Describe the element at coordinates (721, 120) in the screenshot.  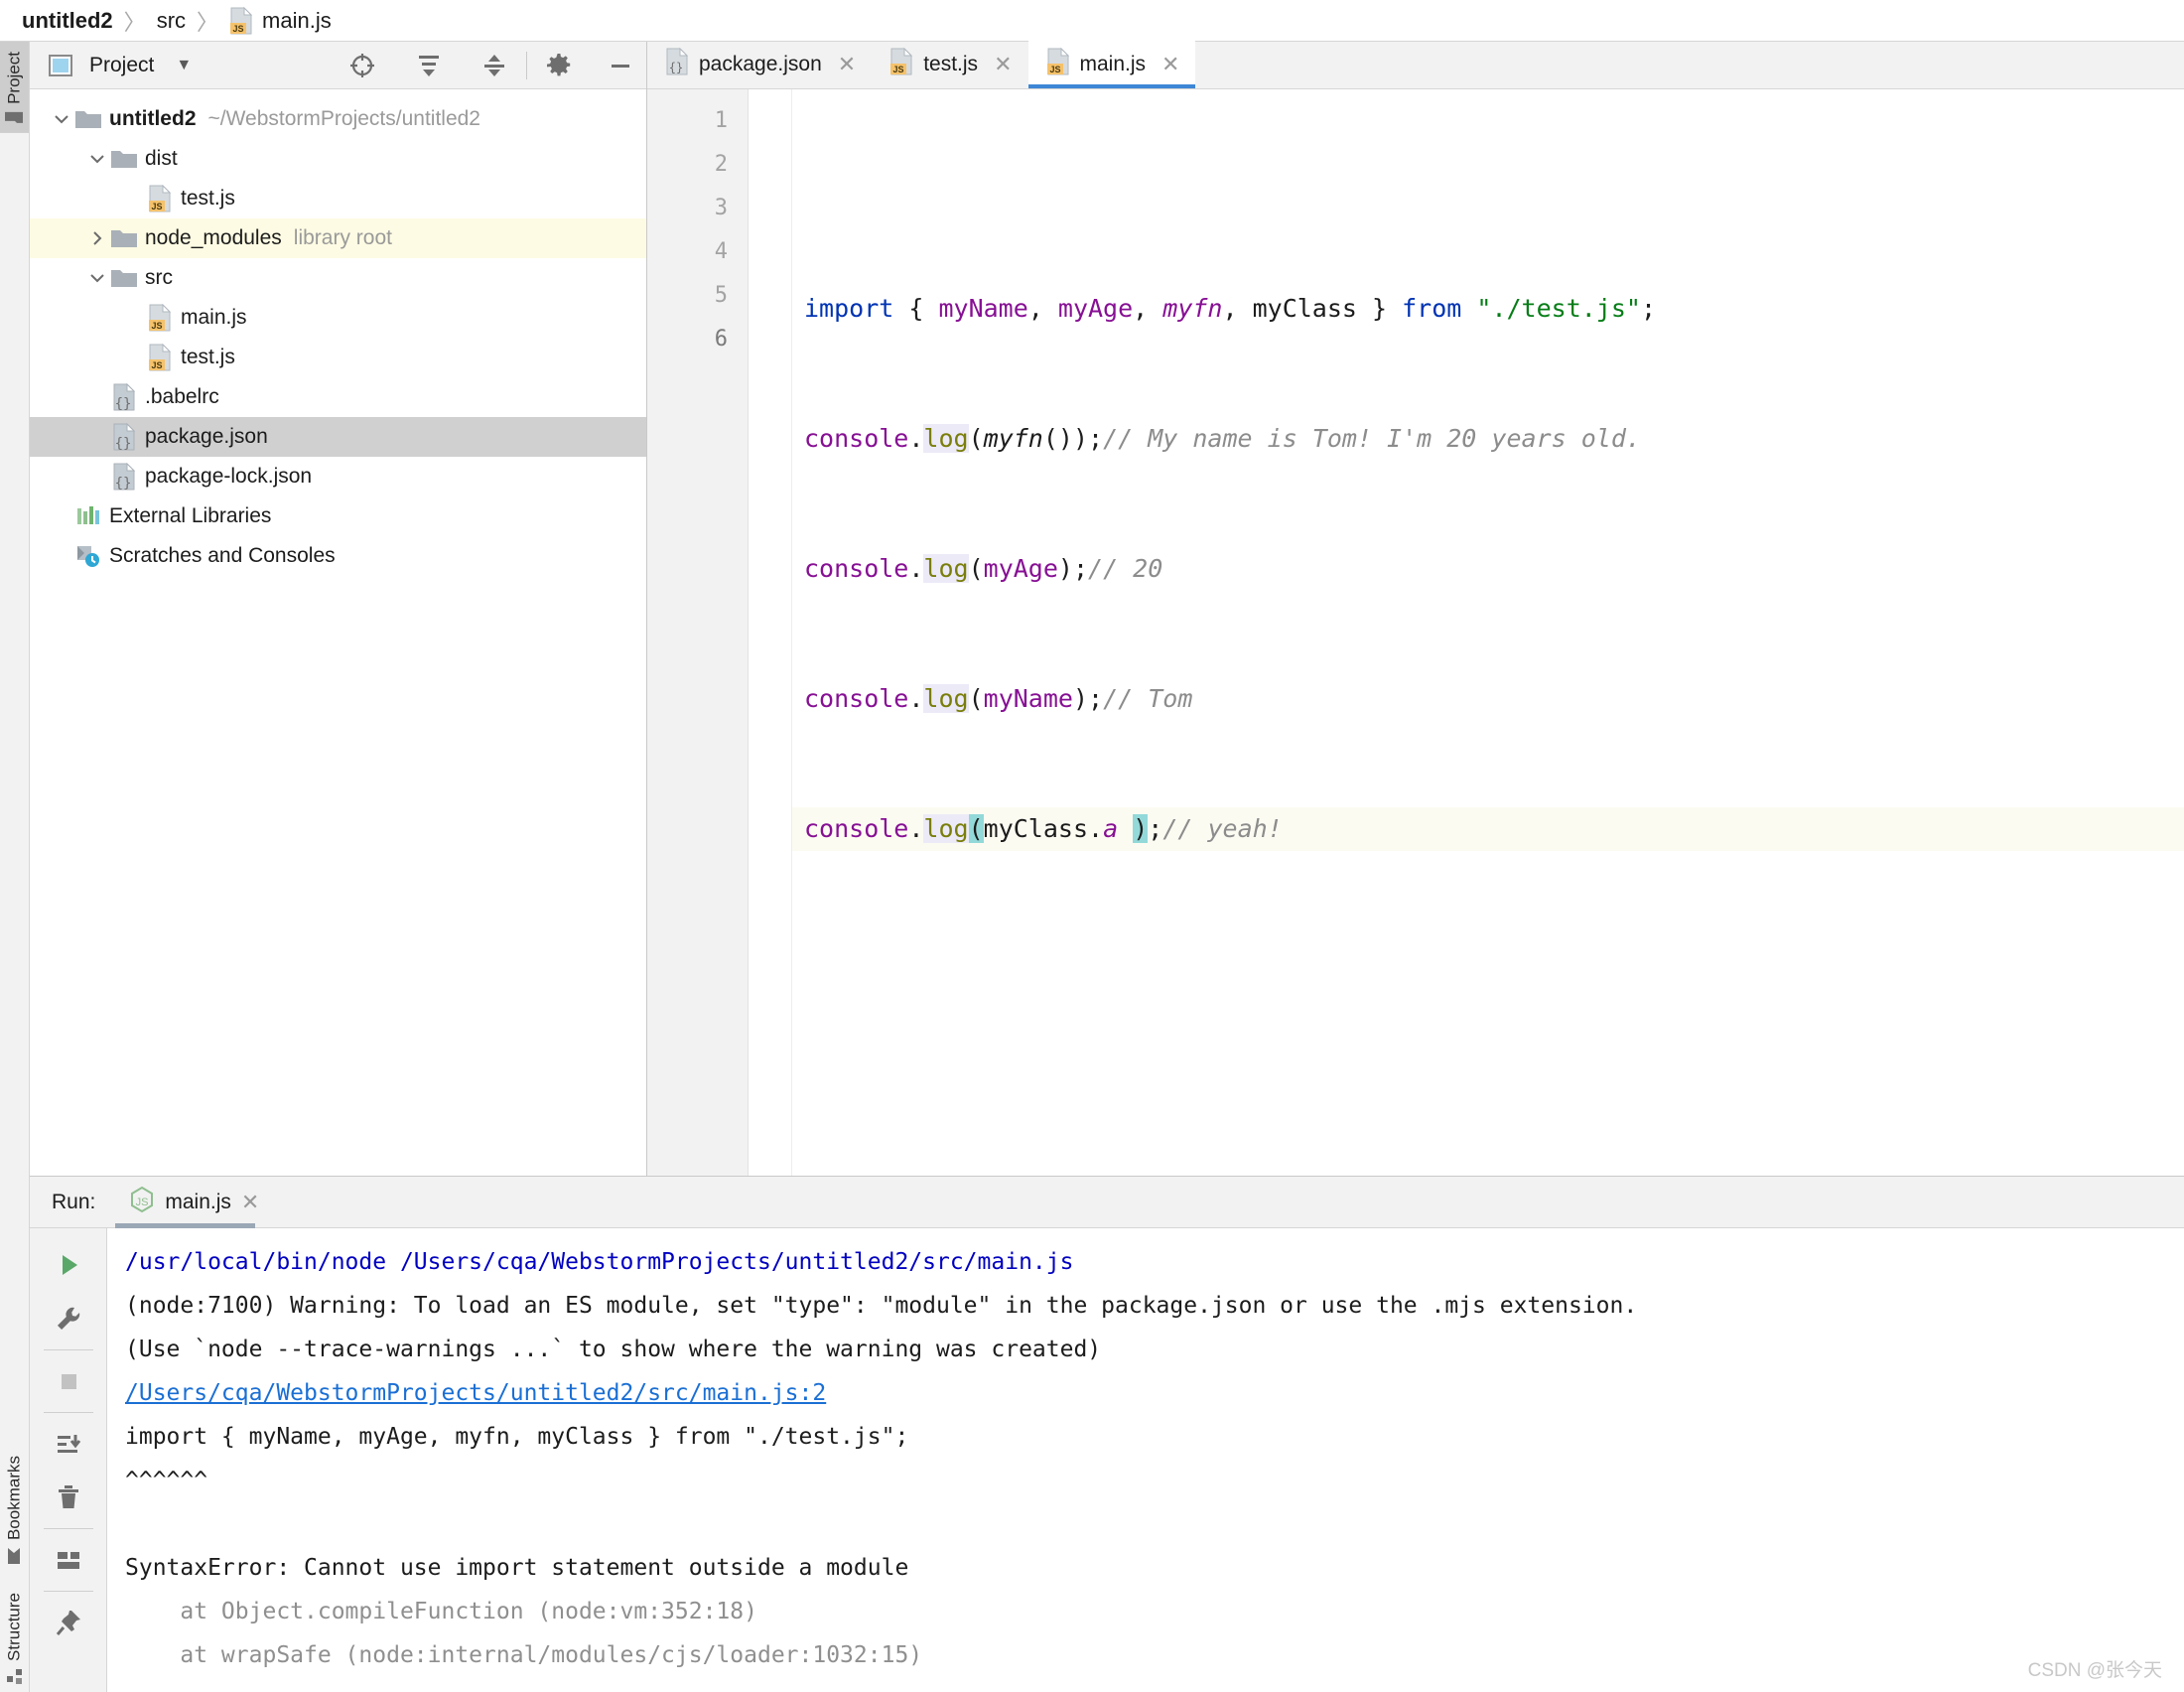
I see `line-number: 1` at that location.